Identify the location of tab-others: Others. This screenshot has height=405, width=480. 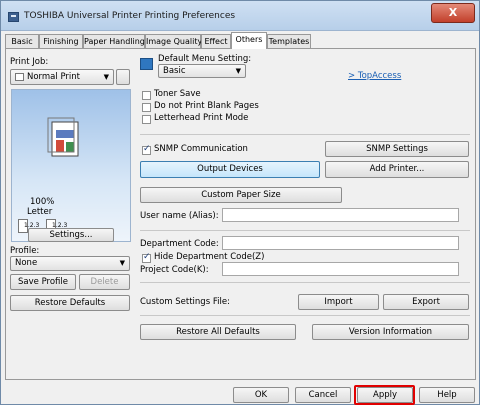
(249, 40).